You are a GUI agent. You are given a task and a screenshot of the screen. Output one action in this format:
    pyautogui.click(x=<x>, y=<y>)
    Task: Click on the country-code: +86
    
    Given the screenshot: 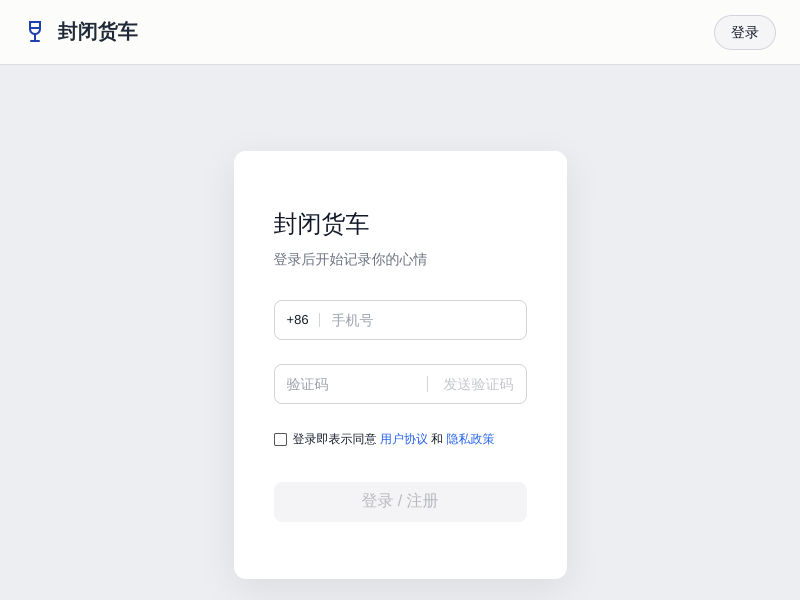 What is the action you would take?
    pyautogui.click(x=303, y=320)
    